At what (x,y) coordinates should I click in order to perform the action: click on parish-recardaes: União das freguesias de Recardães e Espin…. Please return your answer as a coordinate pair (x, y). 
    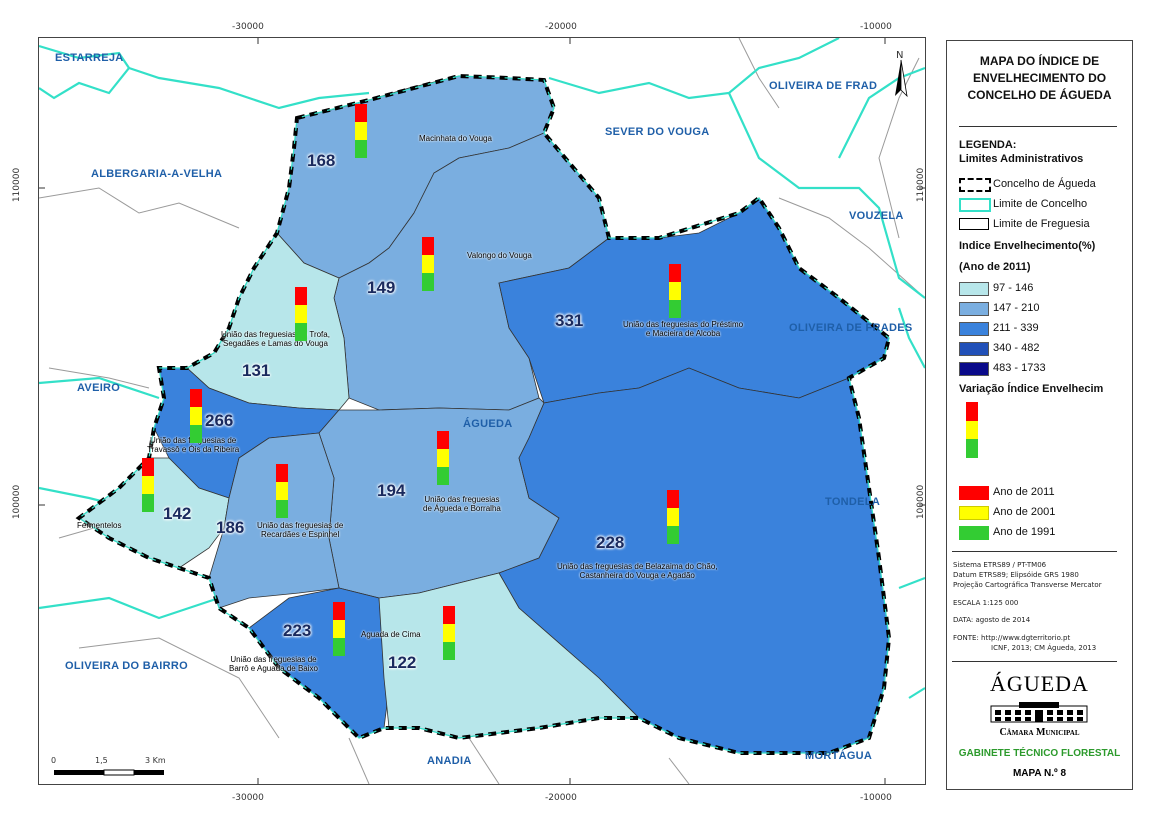
    Looking at the image, I should click on (300, 530).